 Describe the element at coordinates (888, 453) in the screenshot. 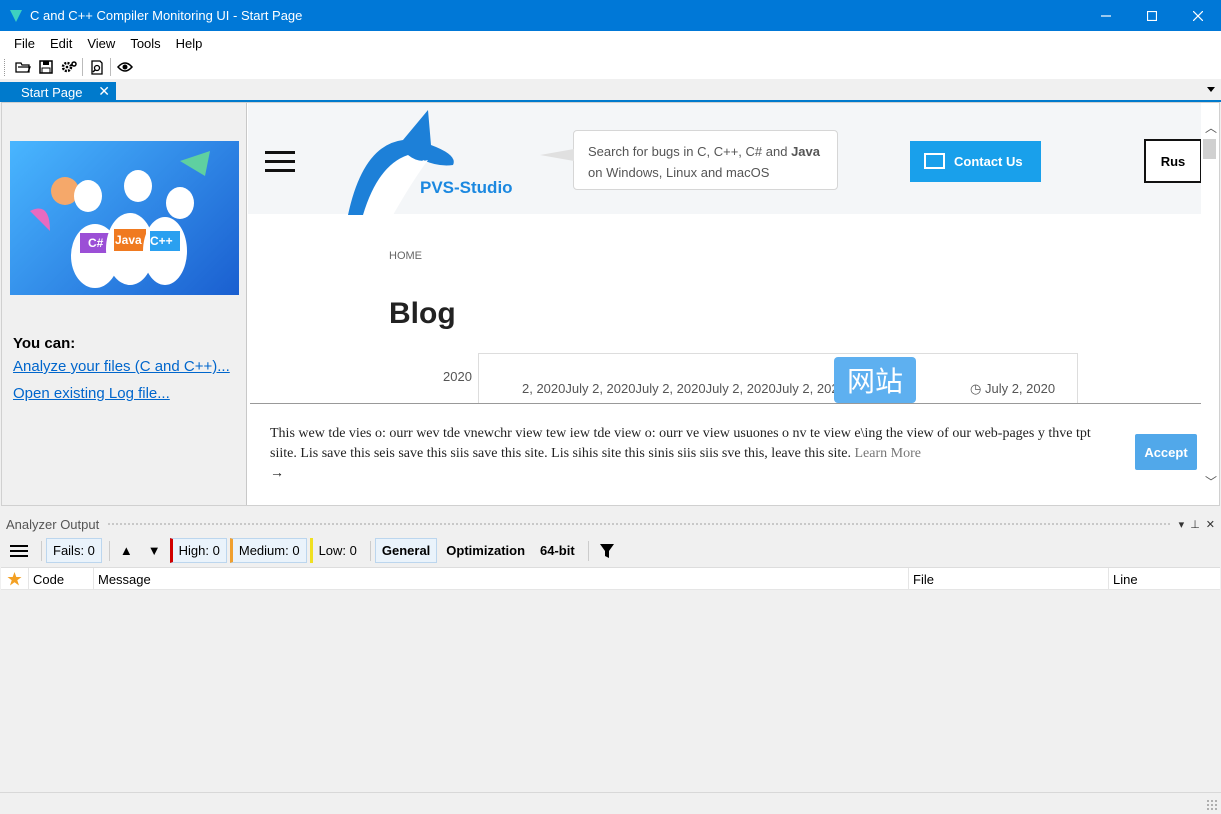

I see `learn-more-link: Learn More` at that location.